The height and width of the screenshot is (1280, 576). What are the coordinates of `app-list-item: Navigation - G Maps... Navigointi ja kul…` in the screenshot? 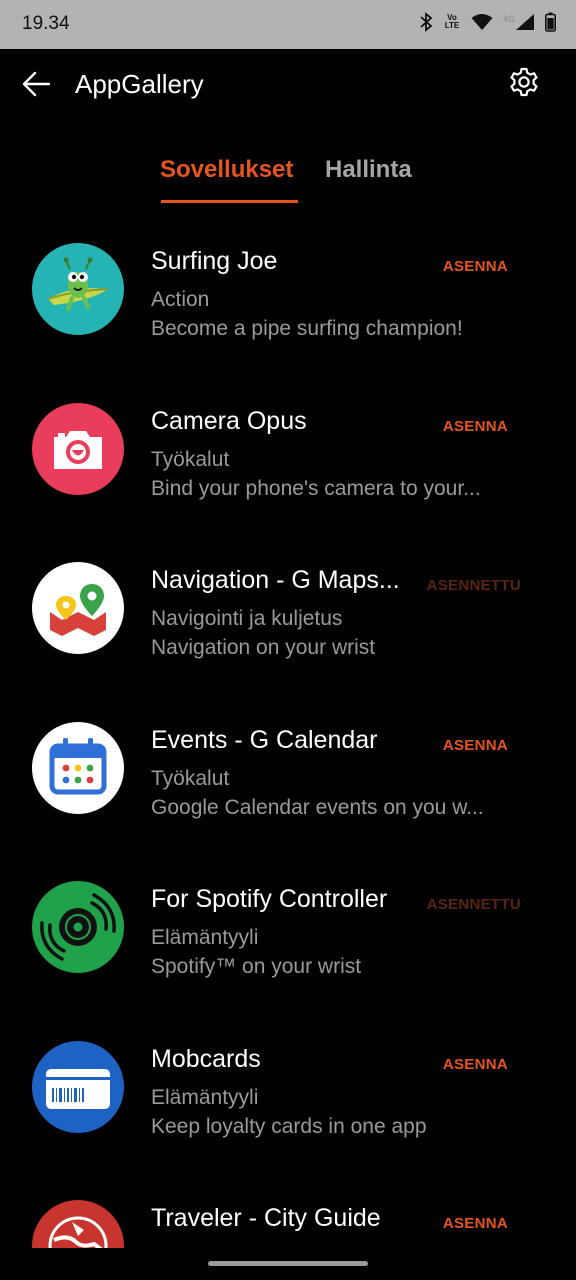 It's located at (288, 624).